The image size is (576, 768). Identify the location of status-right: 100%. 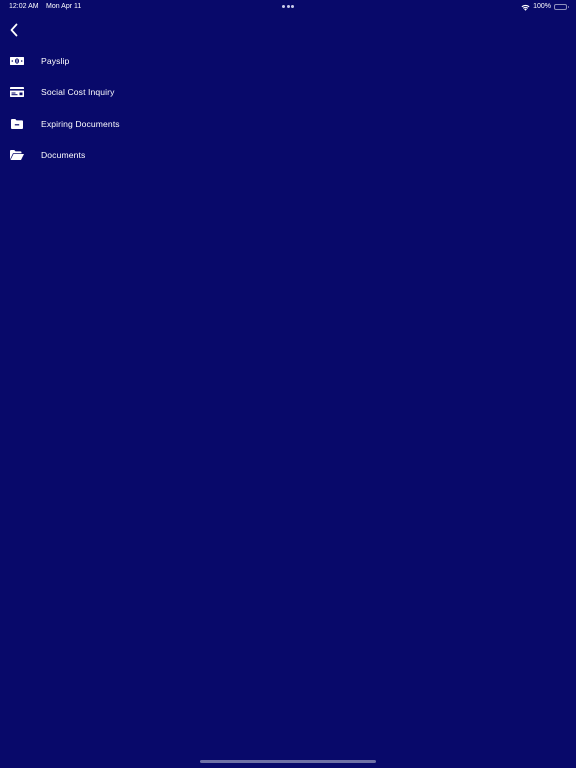
(545, 7).